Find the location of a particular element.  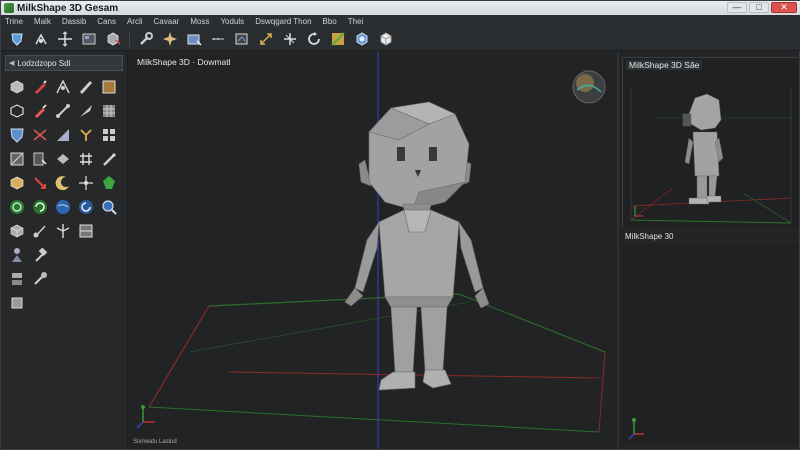

tool-grid is located at coordinates (64, 196).